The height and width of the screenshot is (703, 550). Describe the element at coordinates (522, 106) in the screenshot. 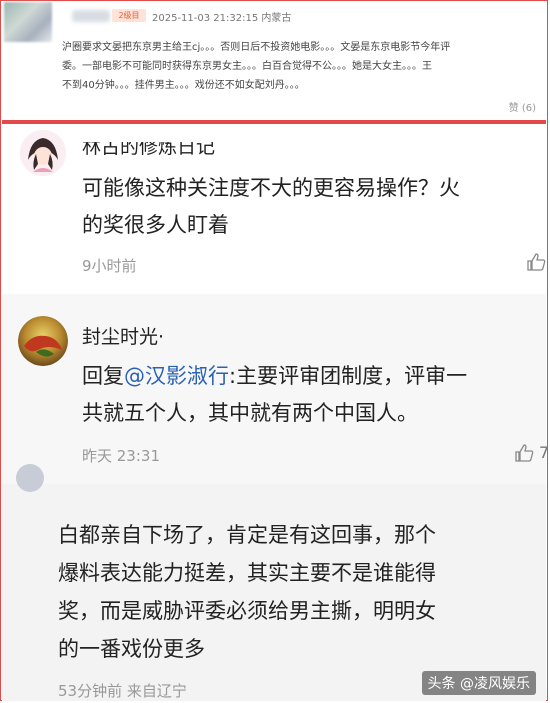

I see `like-count: 赞 (6)` at that location.